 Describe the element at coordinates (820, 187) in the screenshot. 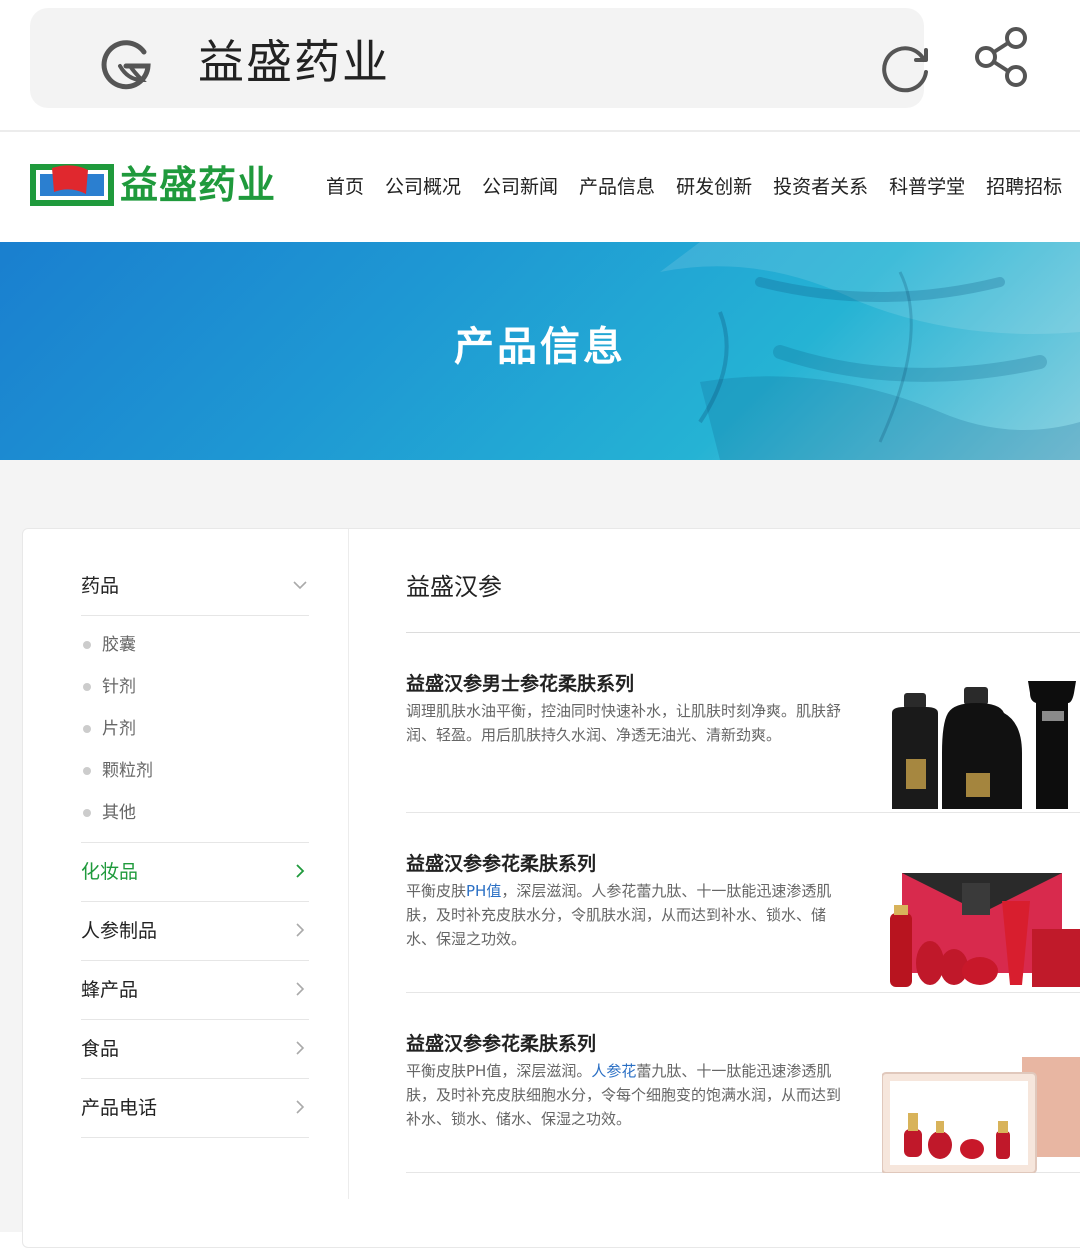

I see `nav-item-investors: 投资者关系` at that location.